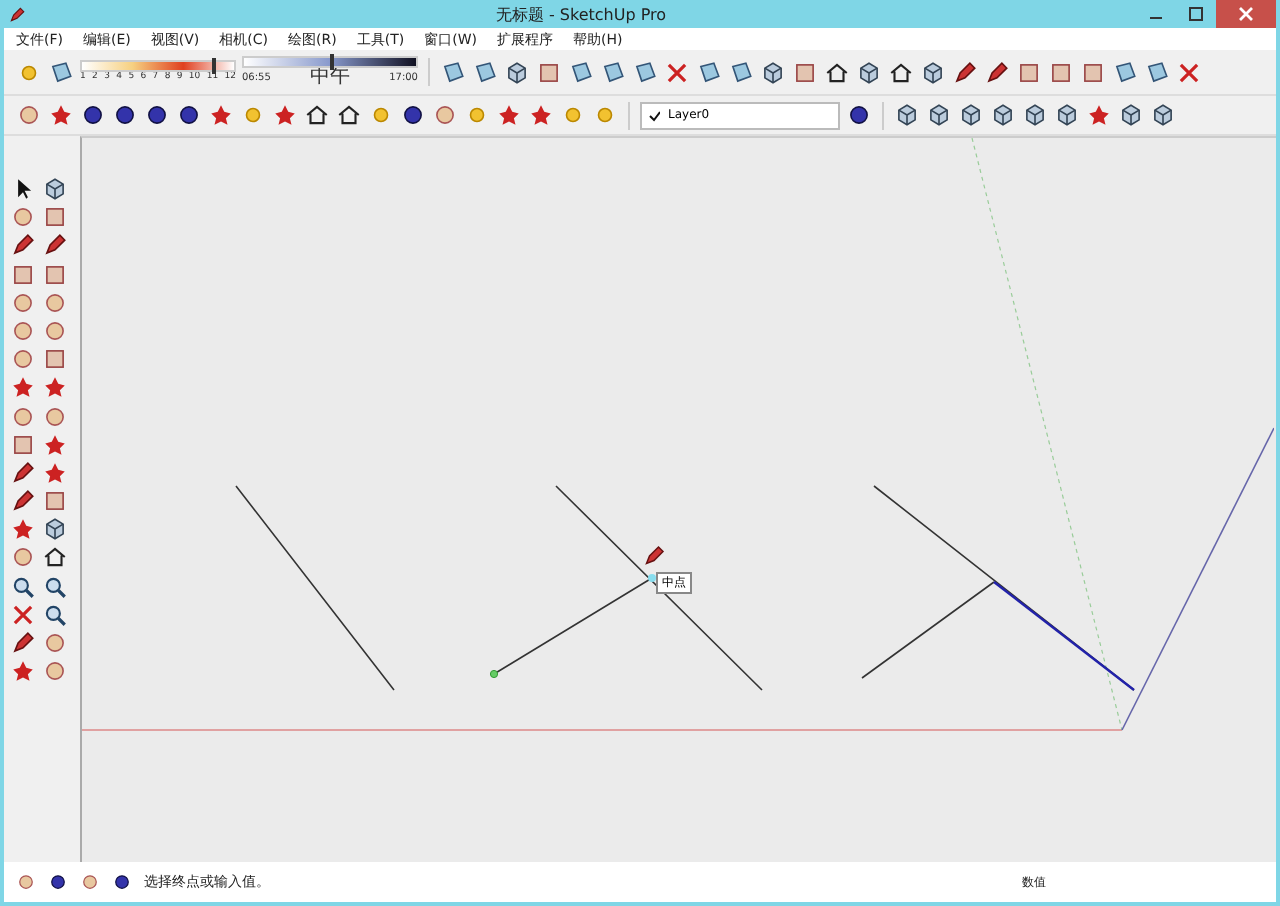 The width and height of the screenshot is (1280, 906). I want to click on slider-thumb, so click(213, 66).